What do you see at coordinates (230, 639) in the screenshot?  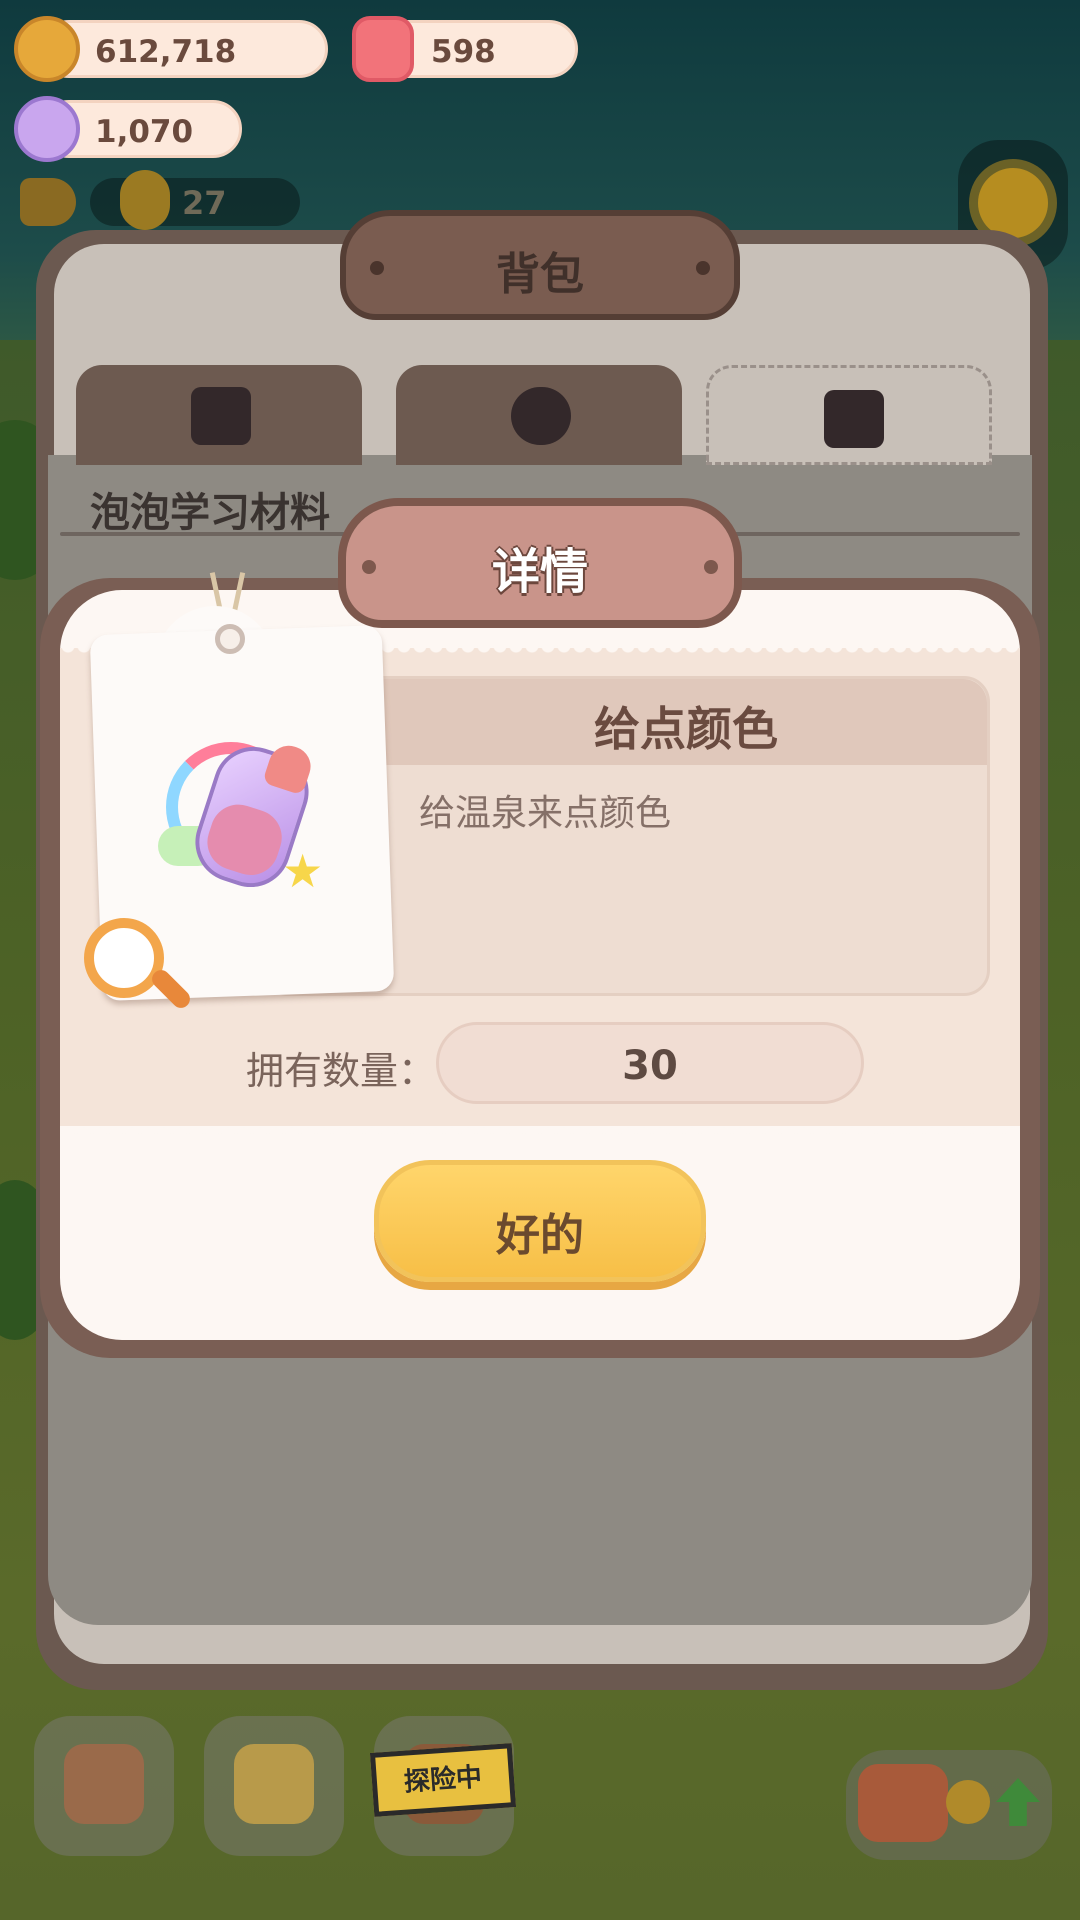 I see `tag-hole` at bounding box center [230, 639].